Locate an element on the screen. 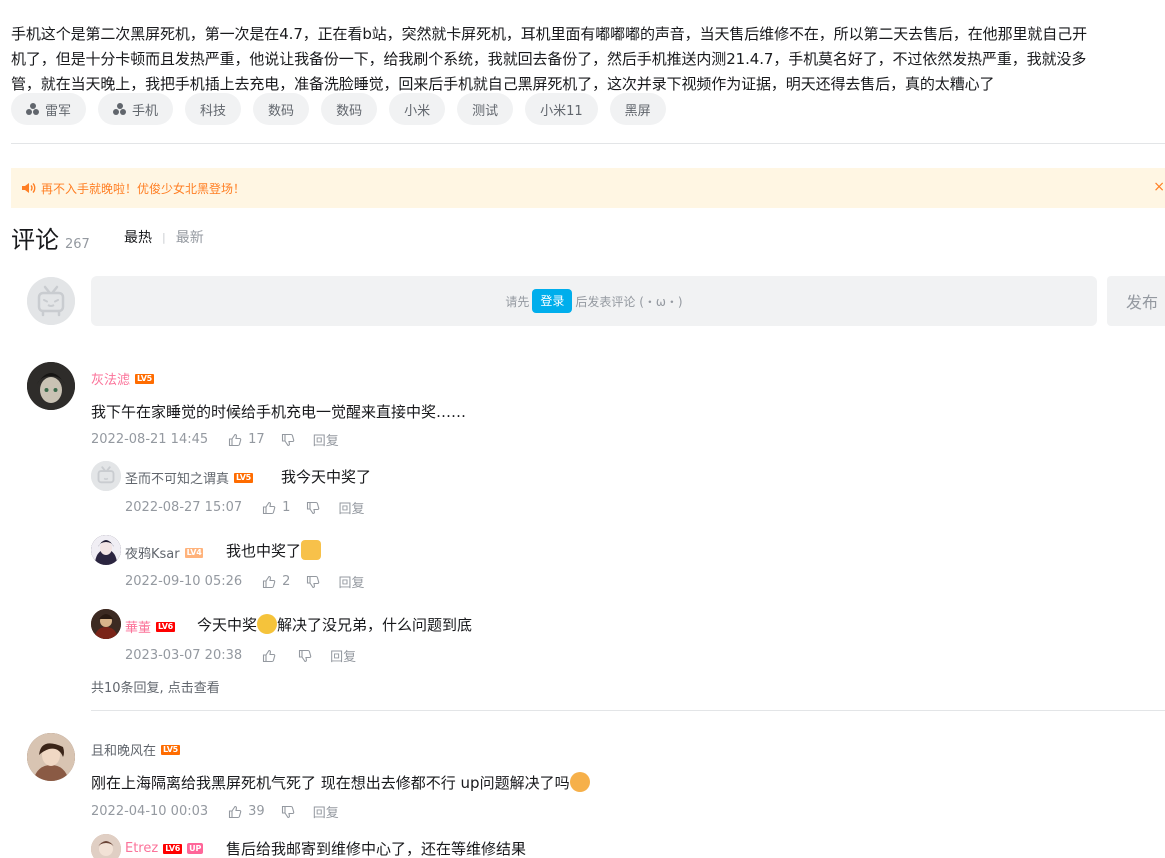 The width and height of the screenshot is (1165, 858). tag-xiaomi11: 小米11 is located at coordinates (561, 109).